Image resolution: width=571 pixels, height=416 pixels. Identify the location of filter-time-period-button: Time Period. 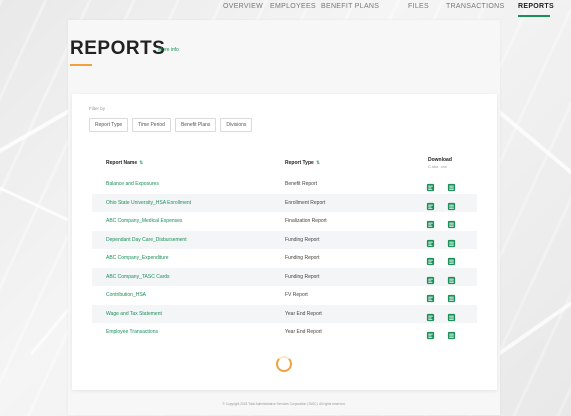
(151, 125).